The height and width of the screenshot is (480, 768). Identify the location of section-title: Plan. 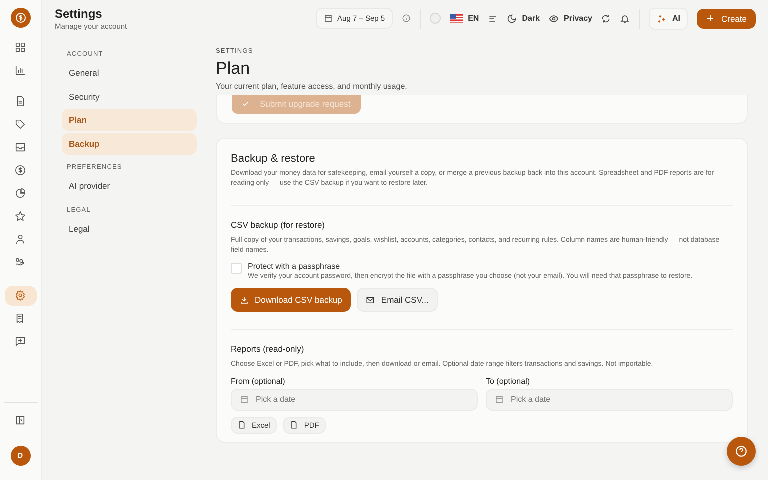
(234, 69).